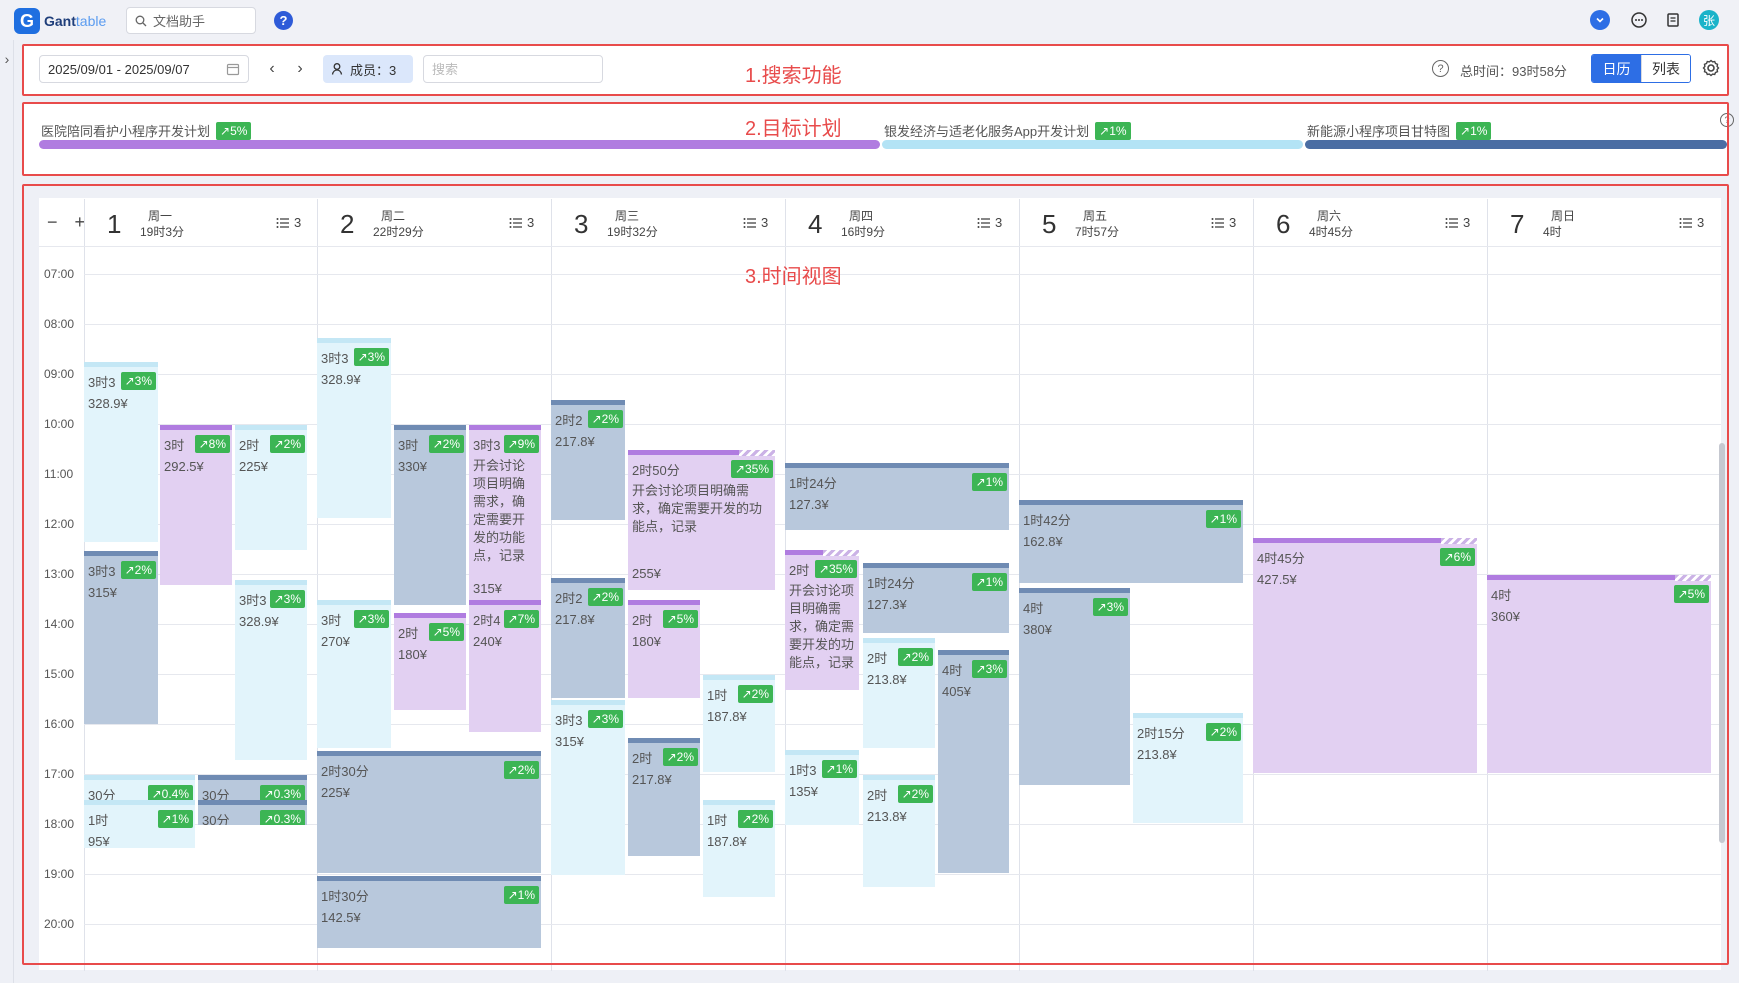 This screenshot has width=1739, height=983. What do you see at coordinates (1513, 71) in the screenshot?
I see `total-time: 总时间：93时58分` at bounding box center [1513, 71].